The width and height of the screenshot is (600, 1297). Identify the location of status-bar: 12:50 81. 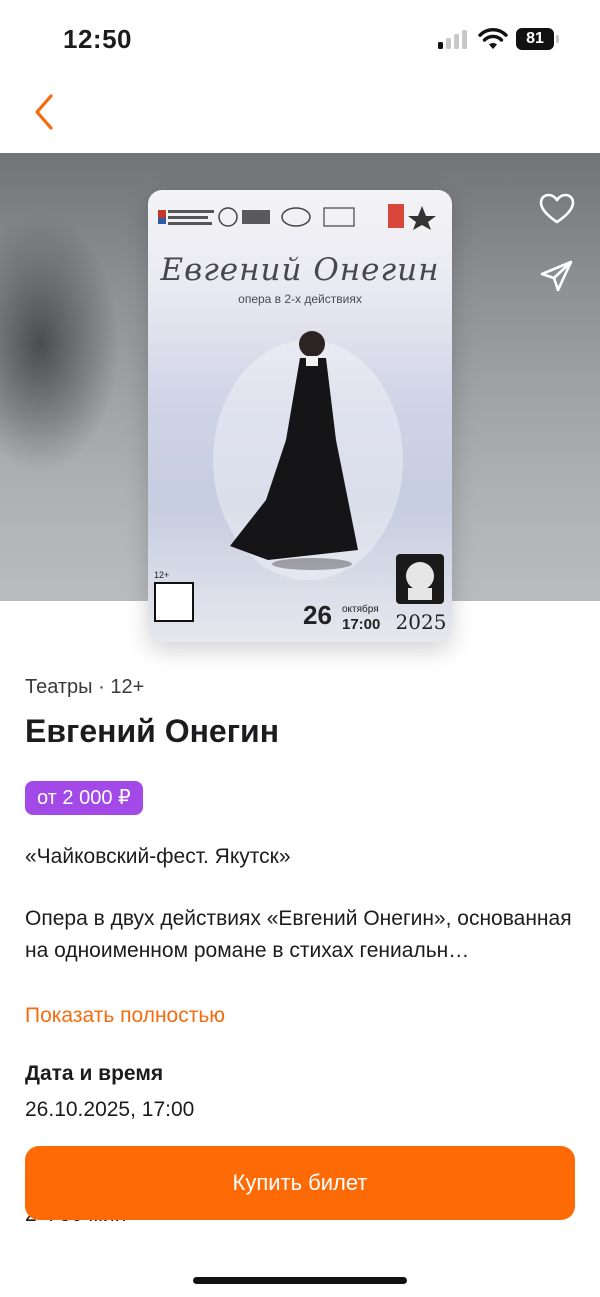
(300, 40).